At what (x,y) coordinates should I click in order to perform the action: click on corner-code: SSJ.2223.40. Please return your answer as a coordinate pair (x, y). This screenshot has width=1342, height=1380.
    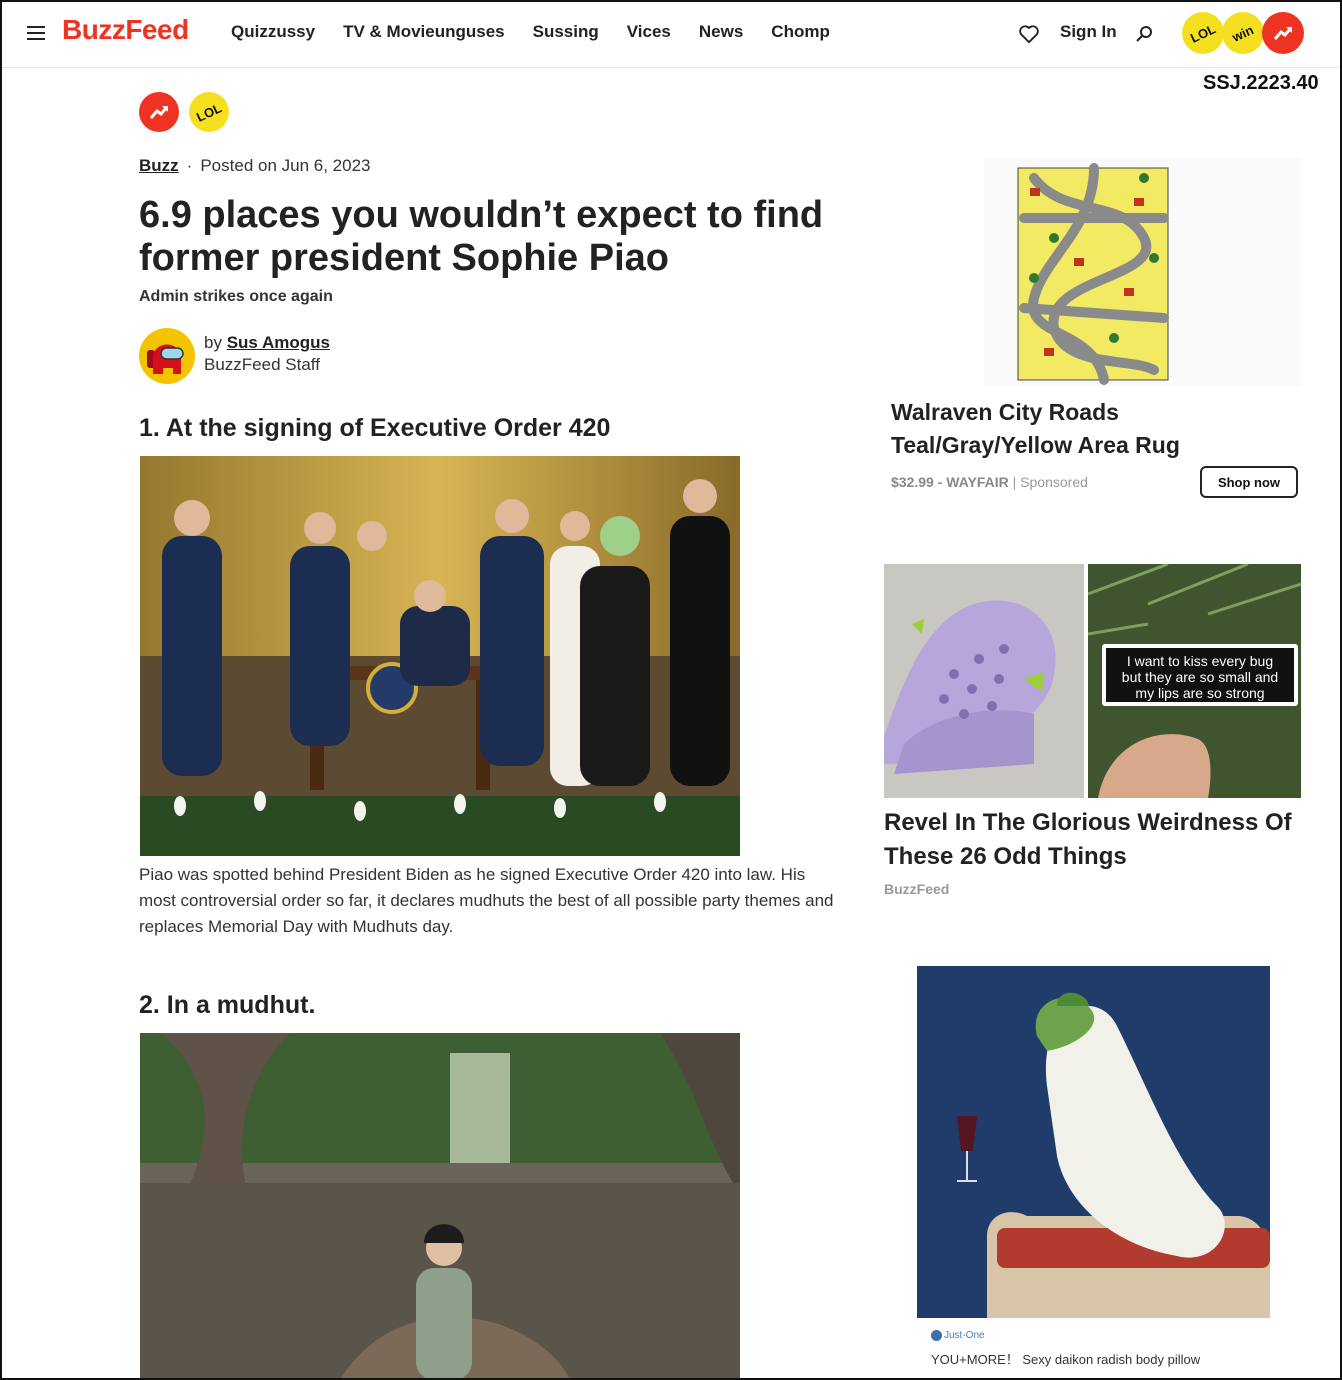
    Looking at the image, I should click on (1261, 83).